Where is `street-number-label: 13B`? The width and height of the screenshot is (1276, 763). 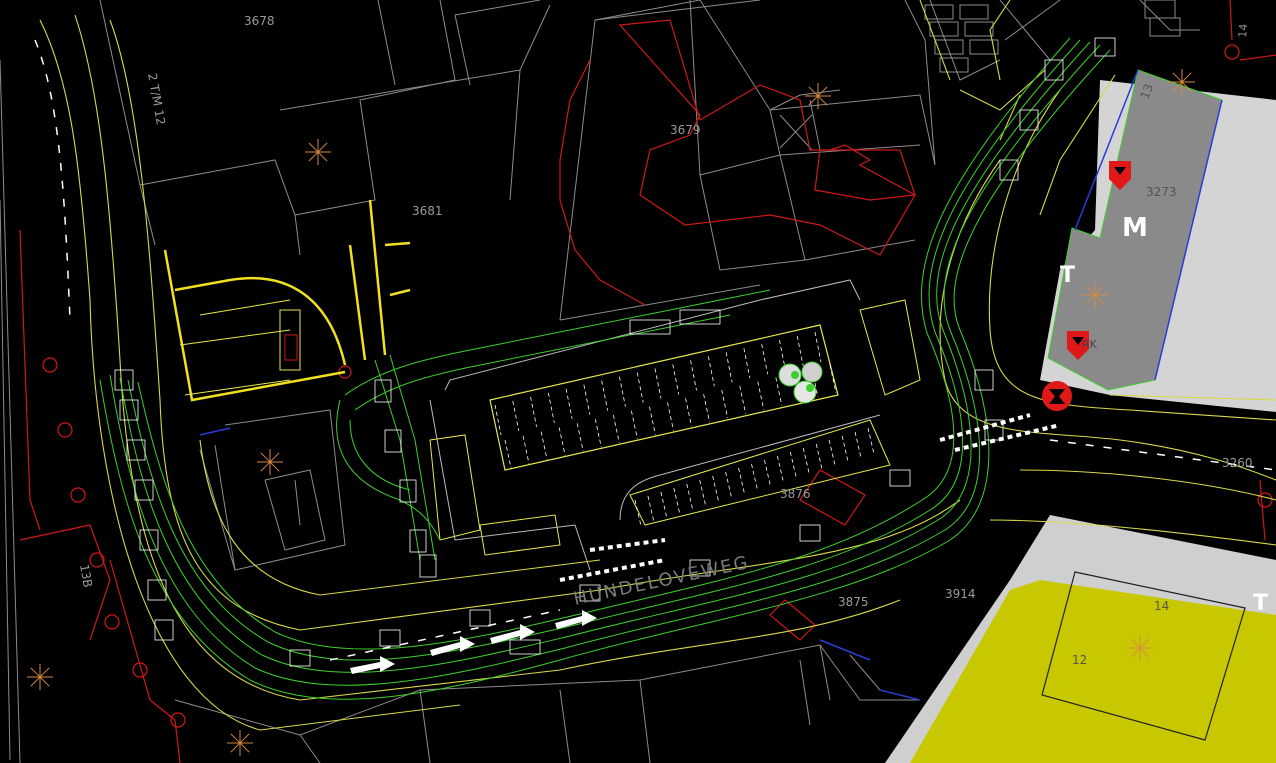
street-number-label: 13B is located at coordinates (86, 576).